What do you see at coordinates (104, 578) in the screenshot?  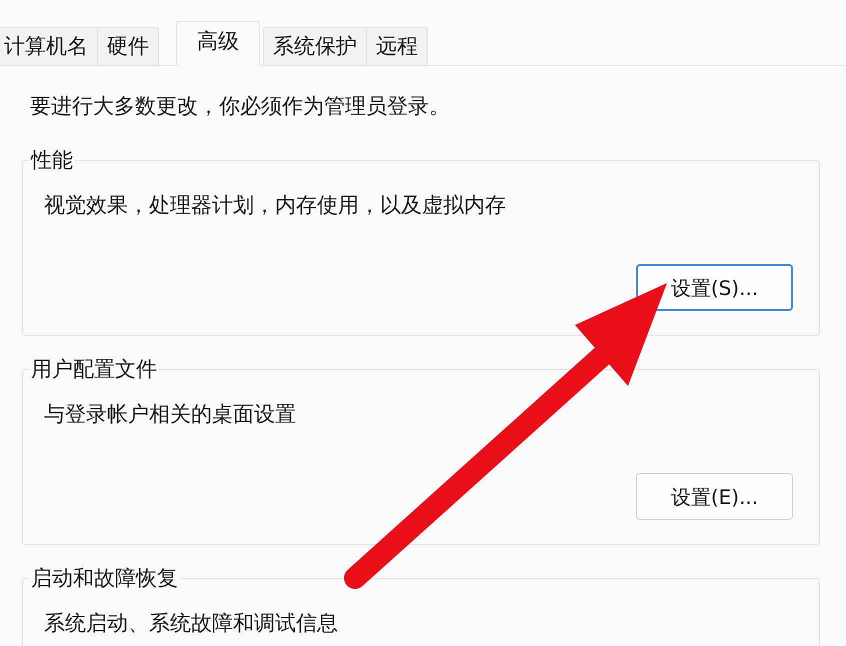 I see `group-title: 启动和故障恢复` at bounding box center [104, 578].